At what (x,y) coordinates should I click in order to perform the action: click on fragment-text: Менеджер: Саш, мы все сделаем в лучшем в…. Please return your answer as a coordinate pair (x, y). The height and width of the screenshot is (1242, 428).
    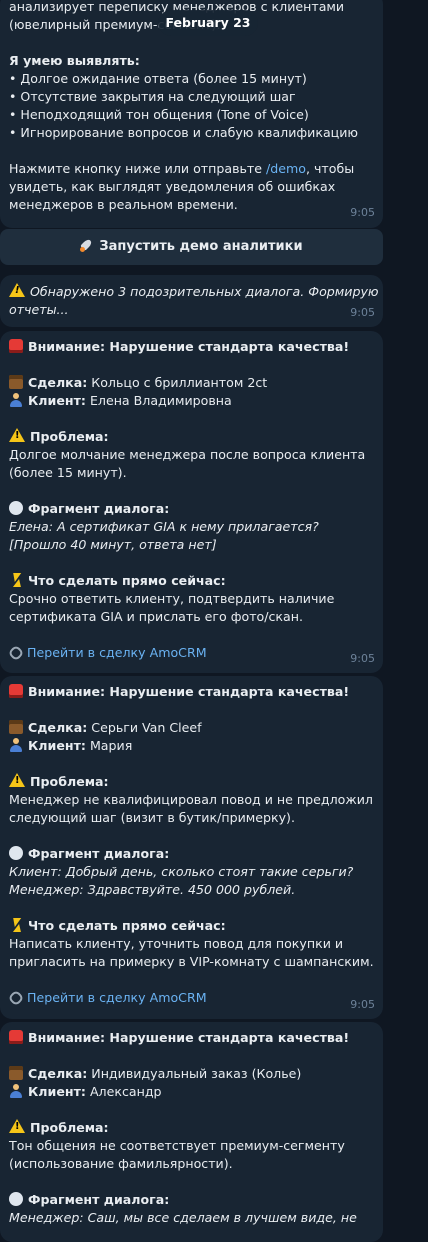
    Looking at the image, I should click on (183, 1217).